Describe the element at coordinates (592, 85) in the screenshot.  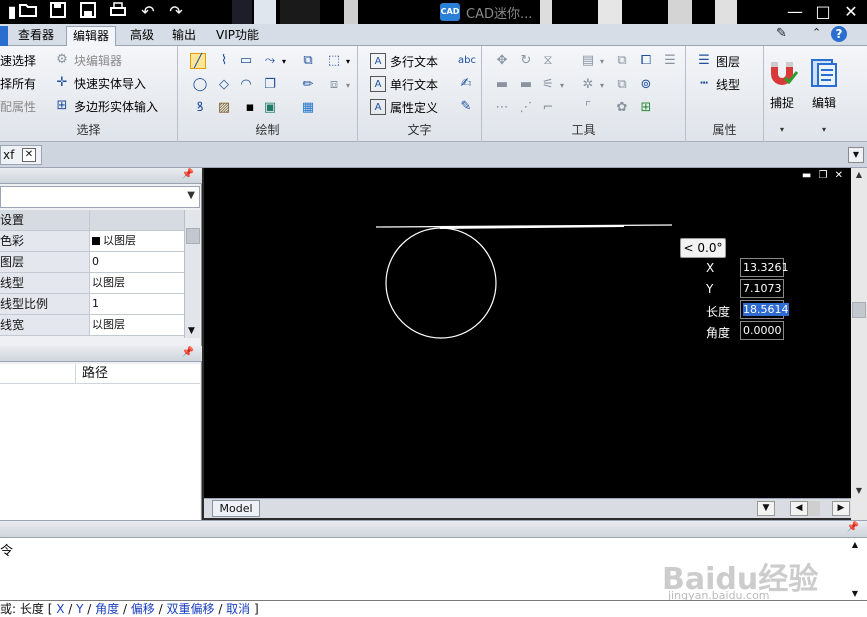
I see `extend-button: ✲ ▾` at that location.